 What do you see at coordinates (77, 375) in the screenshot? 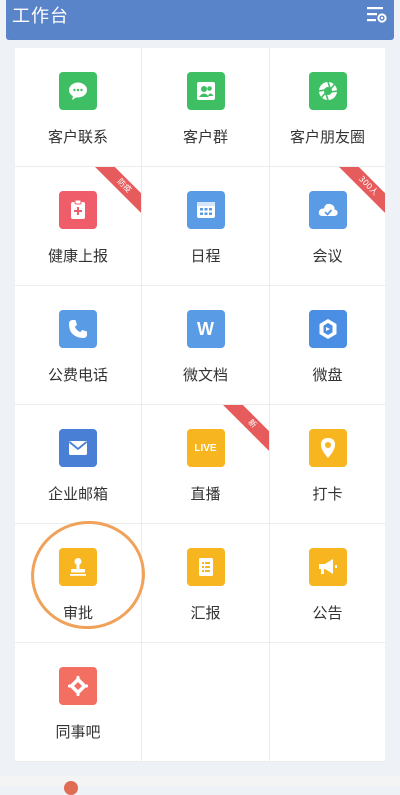
I see `app-label: 公费电话` at bounding box center [77, 375].